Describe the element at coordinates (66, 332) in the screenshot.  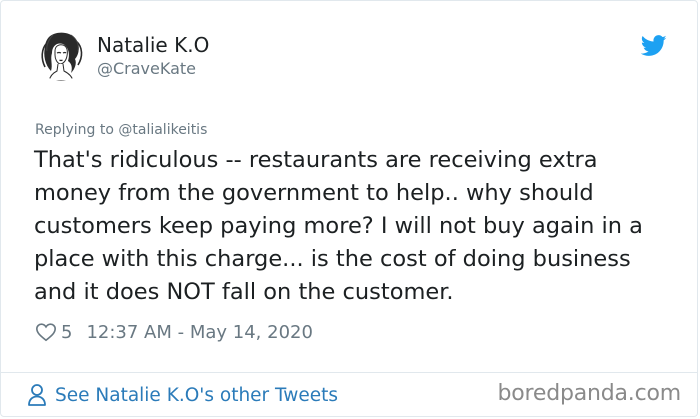
I see `like-count: 5` at that location.